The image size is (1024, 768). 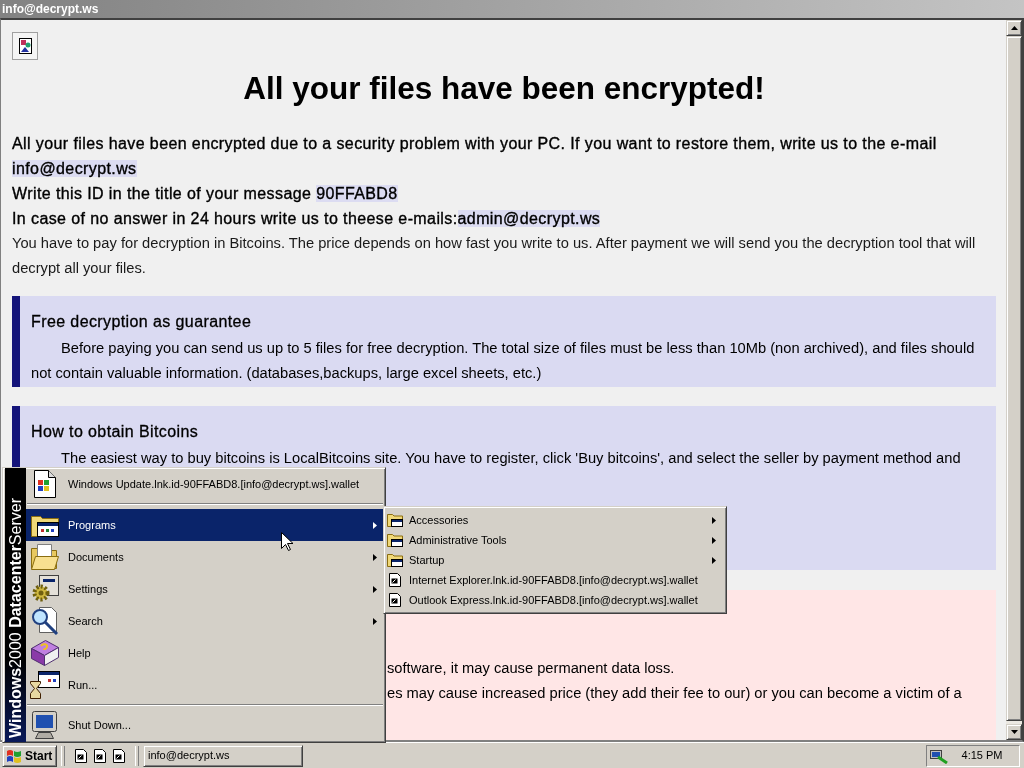 I want to click on menu-item: Help, so click(x=205, y=653).